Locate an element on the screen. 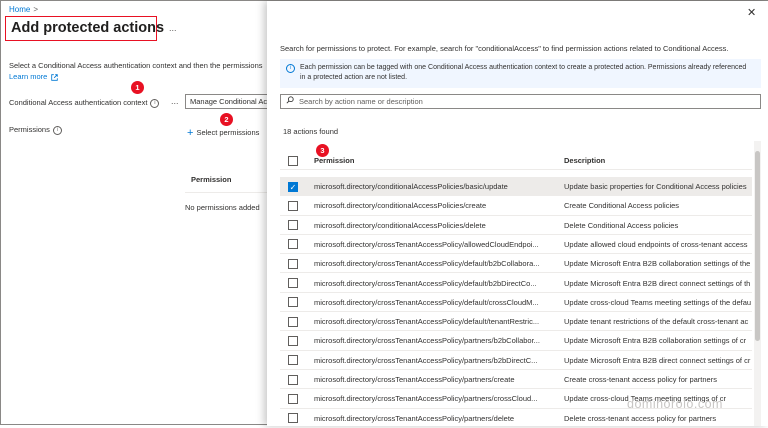 This screenshot has width=768, height=428. external-link-icon is located at coordinates (55, 77).